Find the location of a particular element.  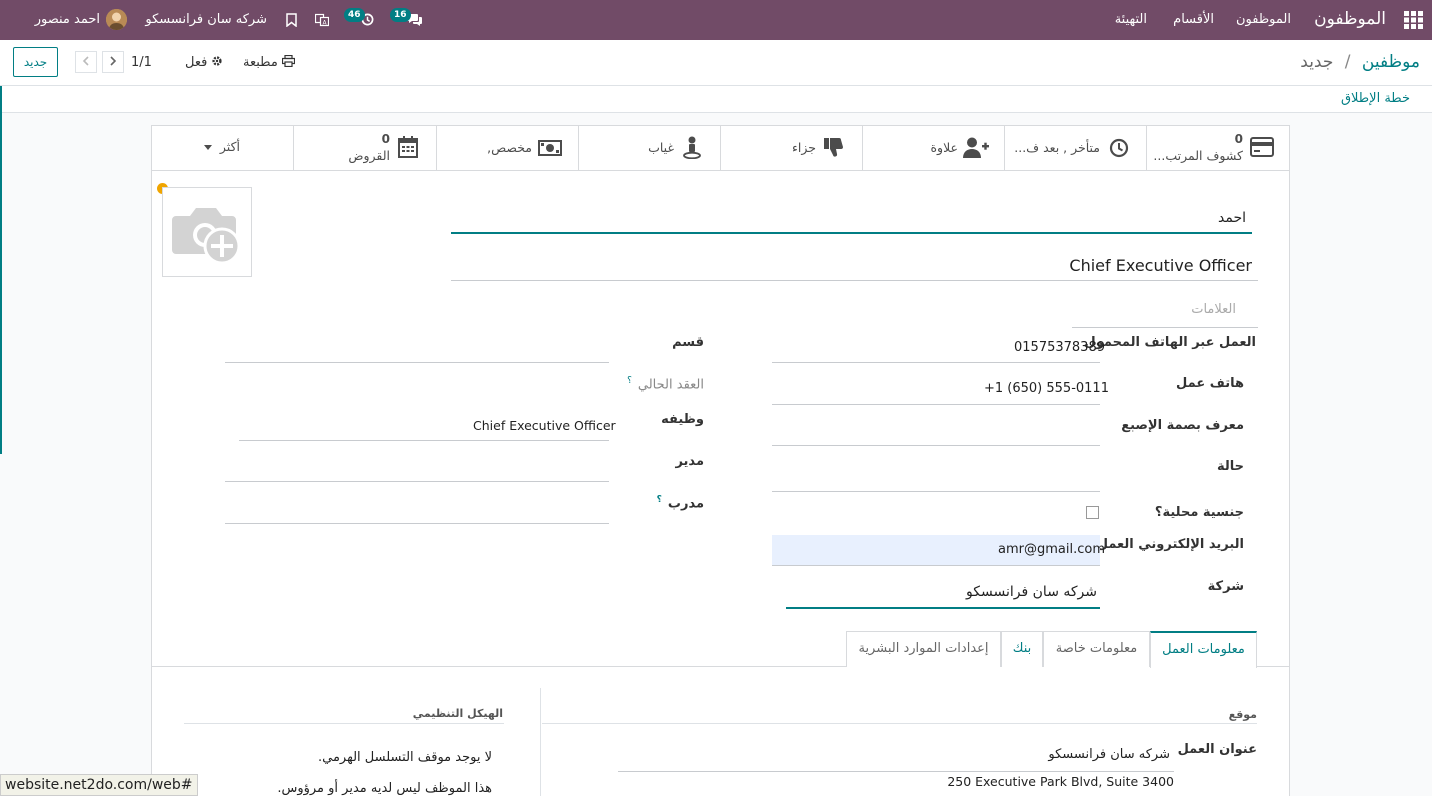

user-plus-icon is located at coordinates (976, 147).